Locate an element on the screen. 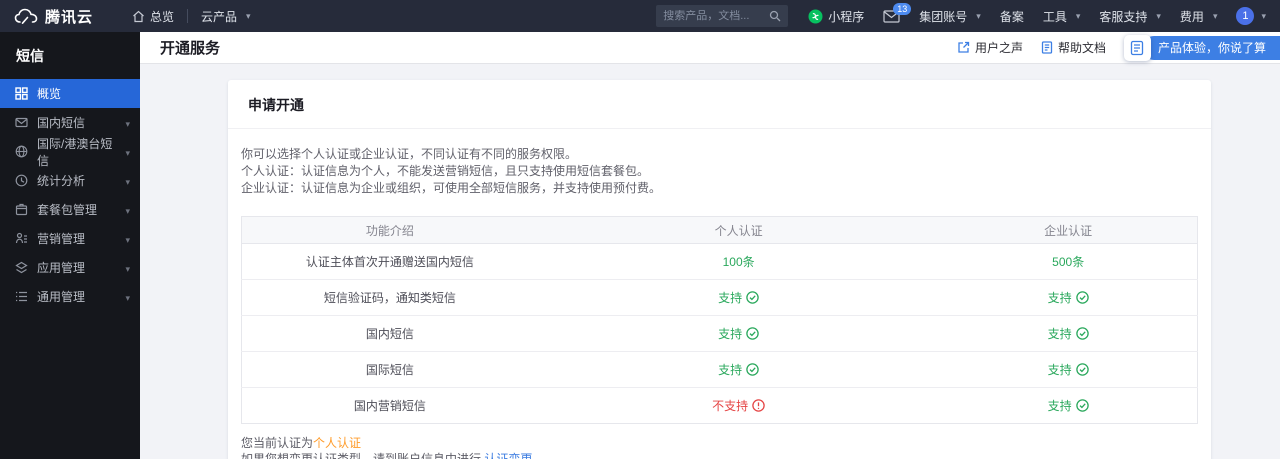 The image size is (1280, 459). help-docs-link: 帮助文档 is located at coordinates (1073, 47).